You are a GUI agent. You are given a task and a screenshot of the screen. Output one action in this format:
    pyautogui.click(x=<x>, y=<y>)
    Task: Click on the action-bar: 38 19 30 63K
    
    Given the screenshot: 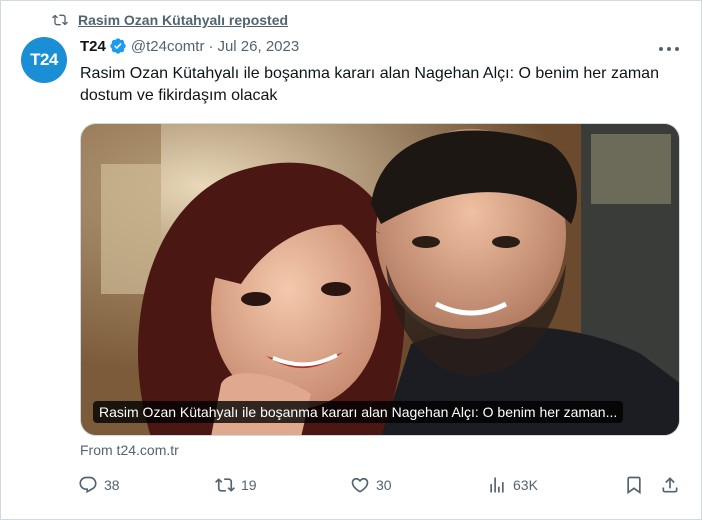 What is the action you would take?
    pyautogui.click(x=380, y=487)
    